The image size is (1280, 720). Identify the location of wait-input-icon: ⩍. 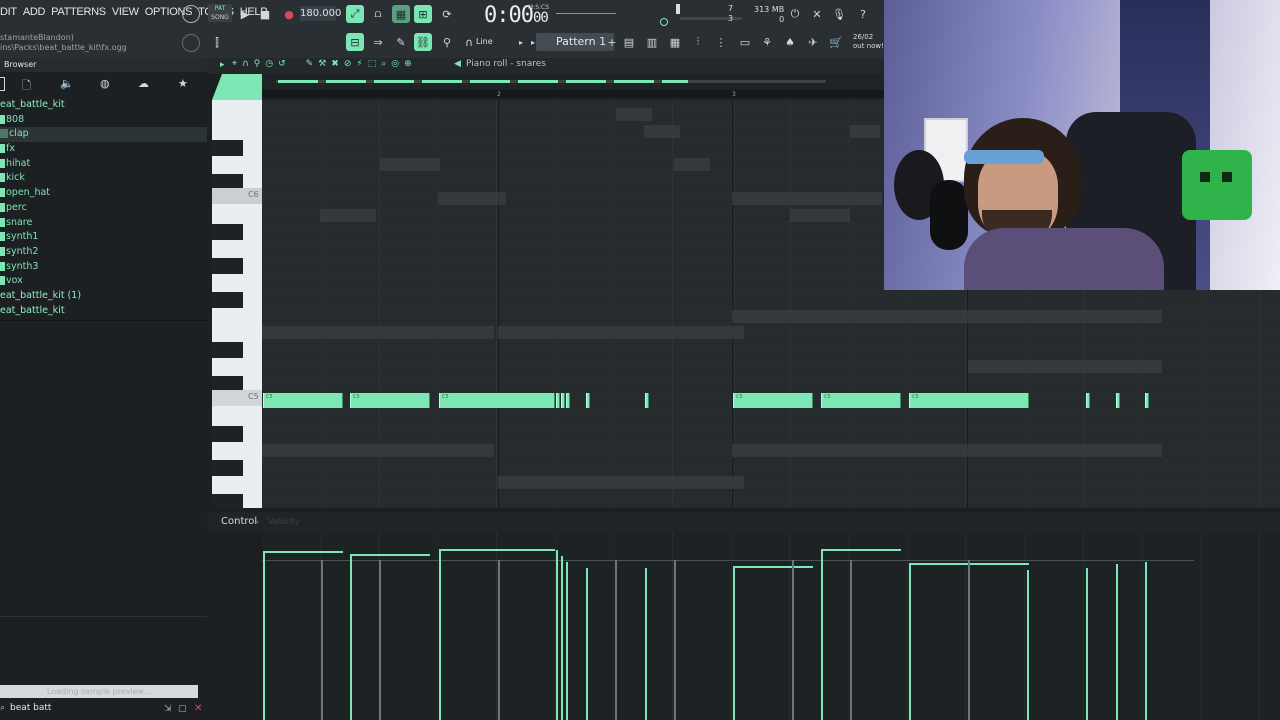
(378, 14).